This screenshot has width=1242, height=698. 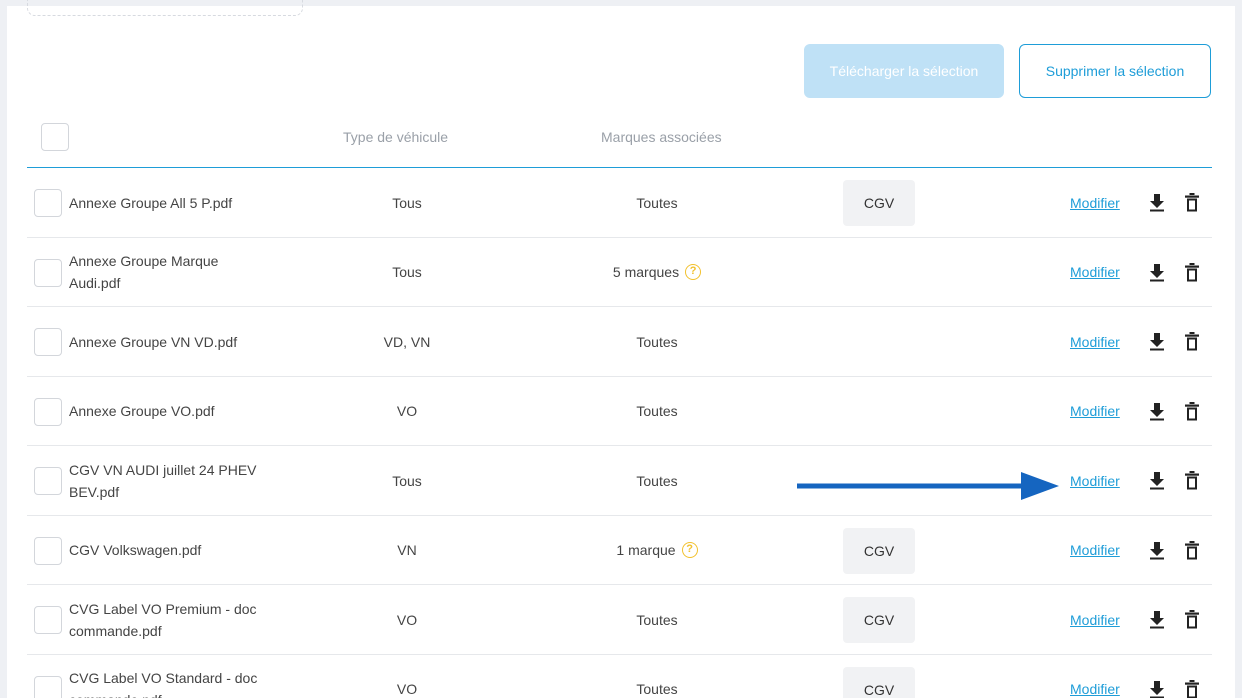 What do you see at coordinates (142, 411) in the screenshot?
I see `file-name: Annexe Groupe VO.pdf` at bounding box center [142, 411].